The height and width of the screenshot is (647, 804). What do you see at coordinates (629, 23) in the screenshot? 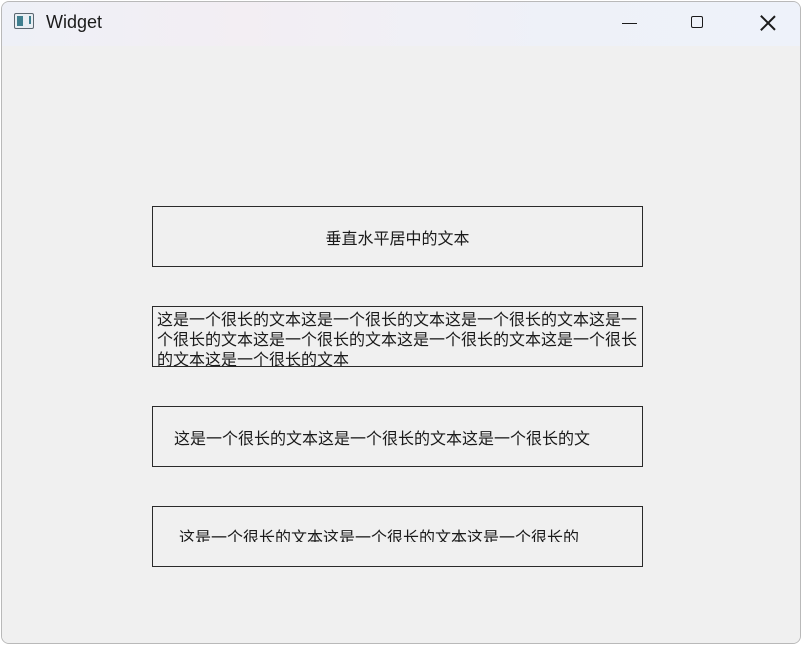
I see `minimize-icon` at bounding box center [629, 23].